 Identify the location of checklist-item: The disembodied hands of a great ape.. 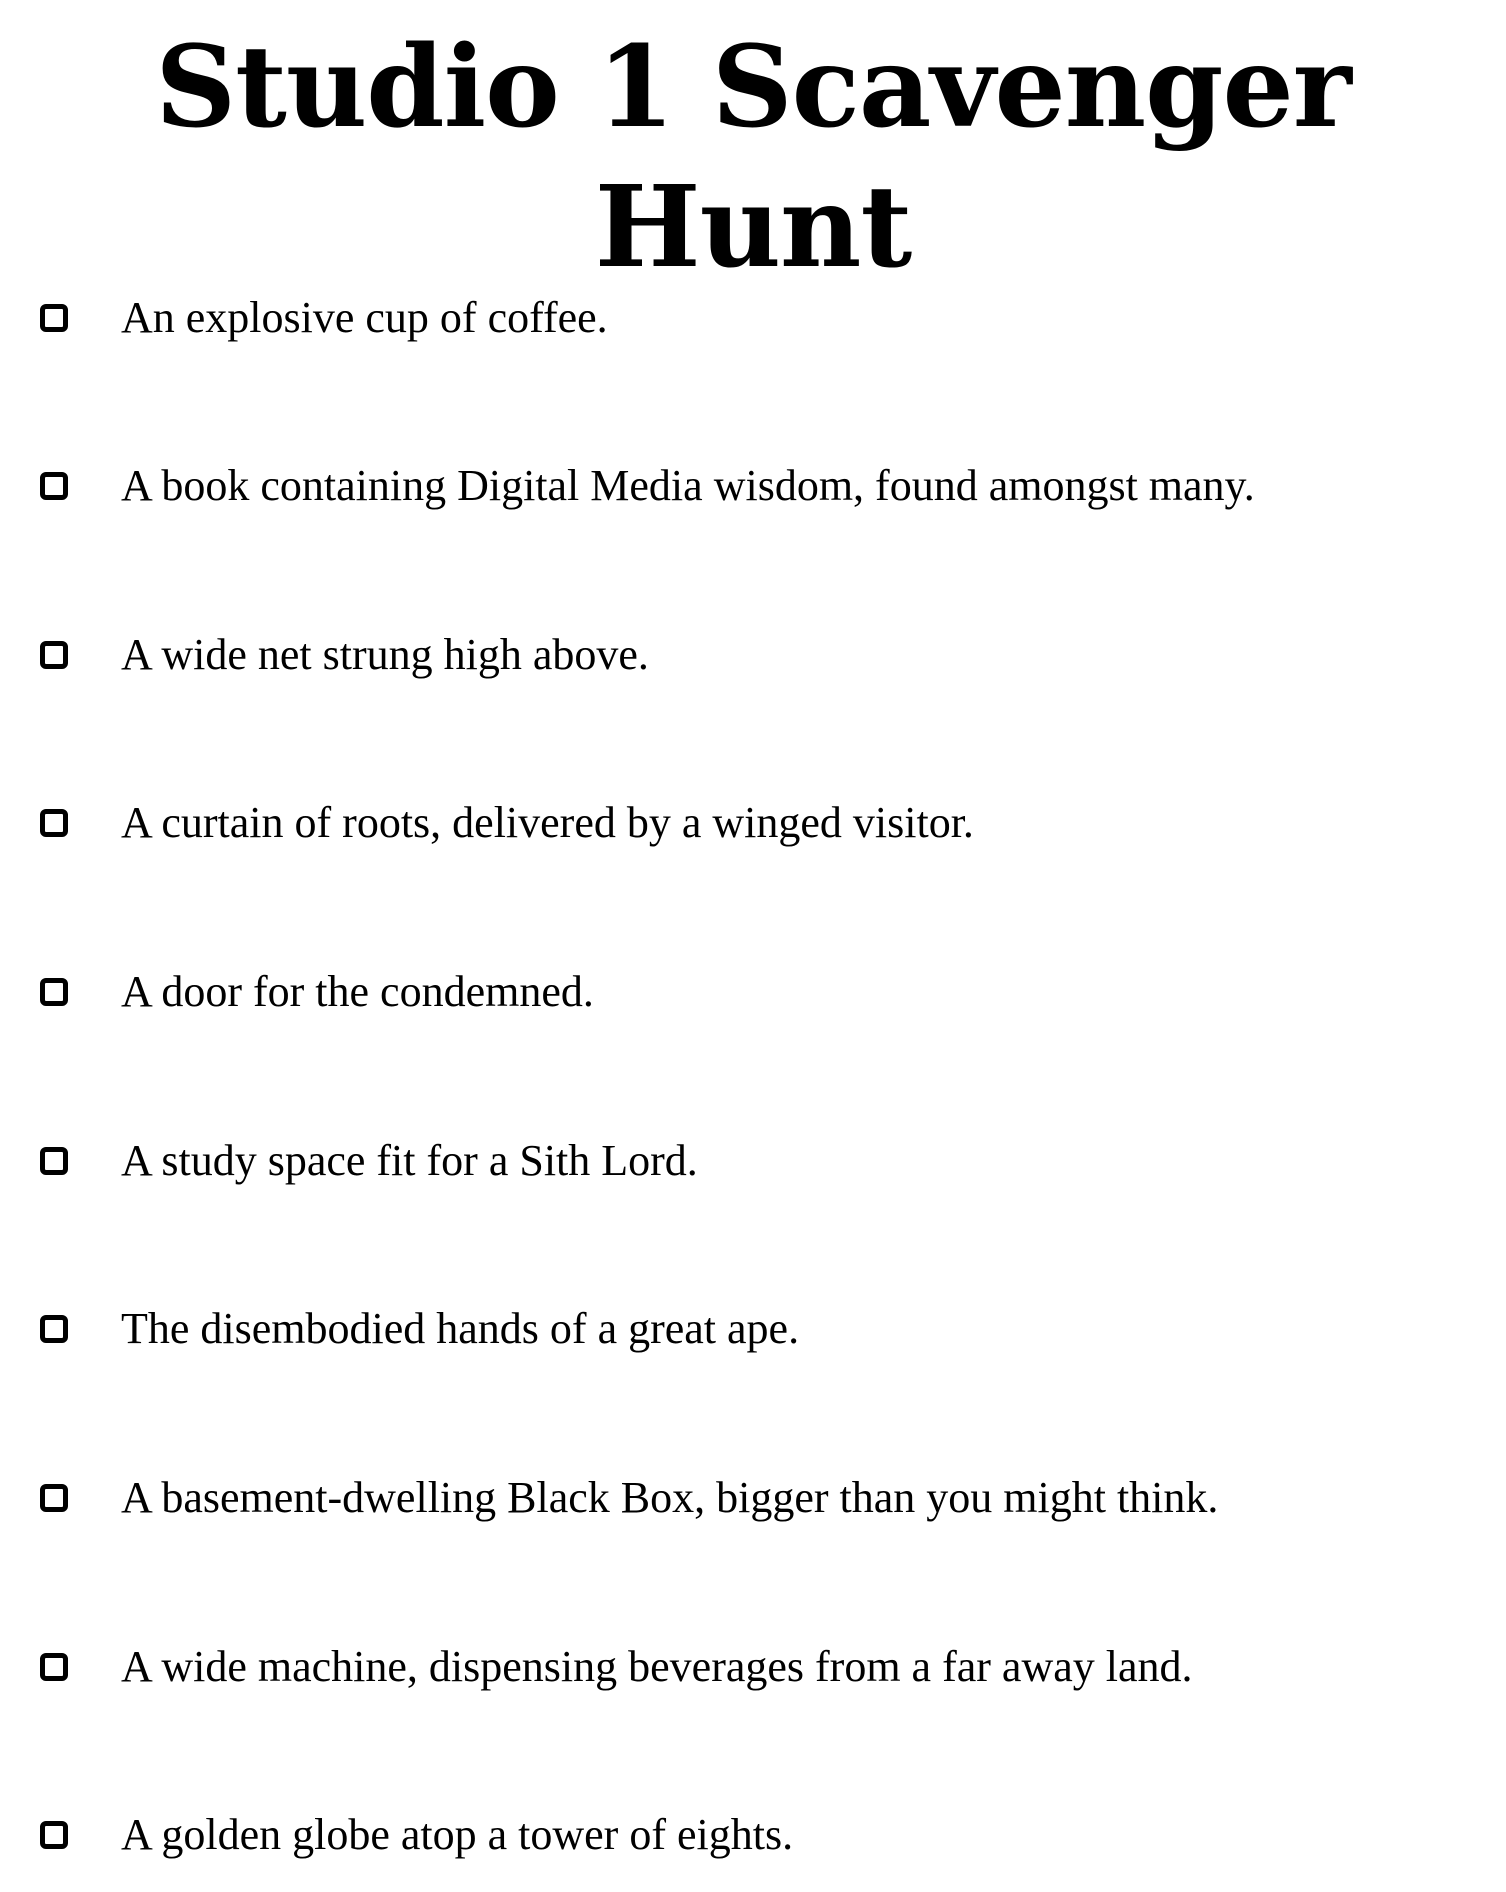
(753, 1329).